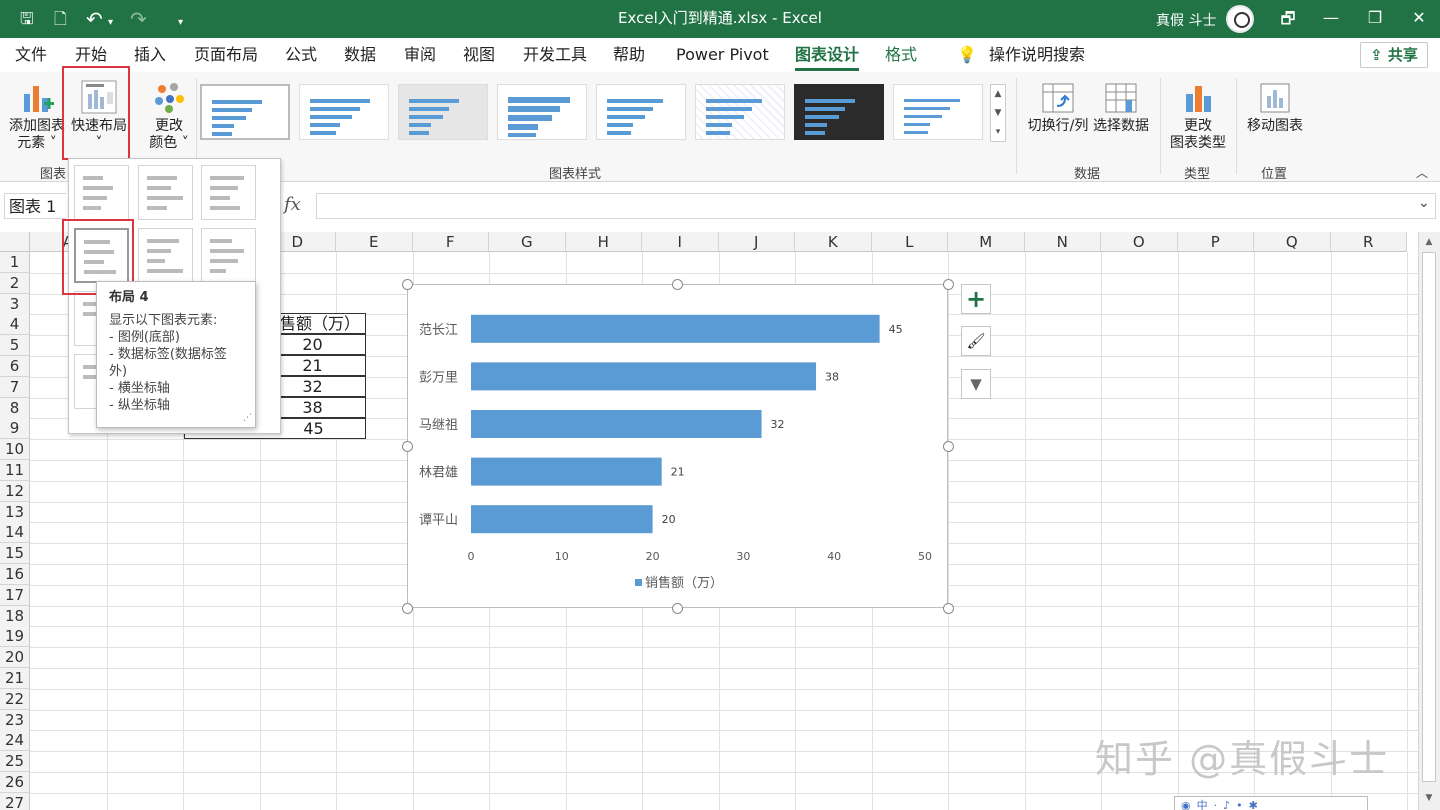  I want to click on switch-row-column-button: 切换行/列, so click(1058, 108).